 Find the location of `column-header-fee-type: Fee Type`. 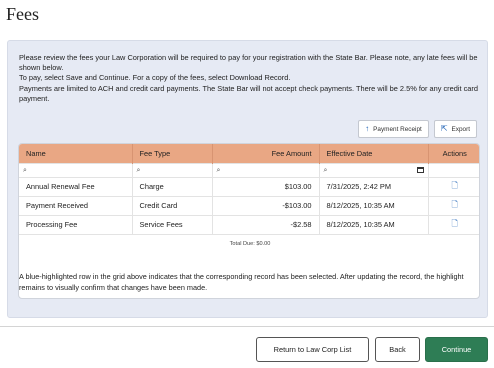

column-header-fee-type: Fee Type is located at coordinates (172, 153).